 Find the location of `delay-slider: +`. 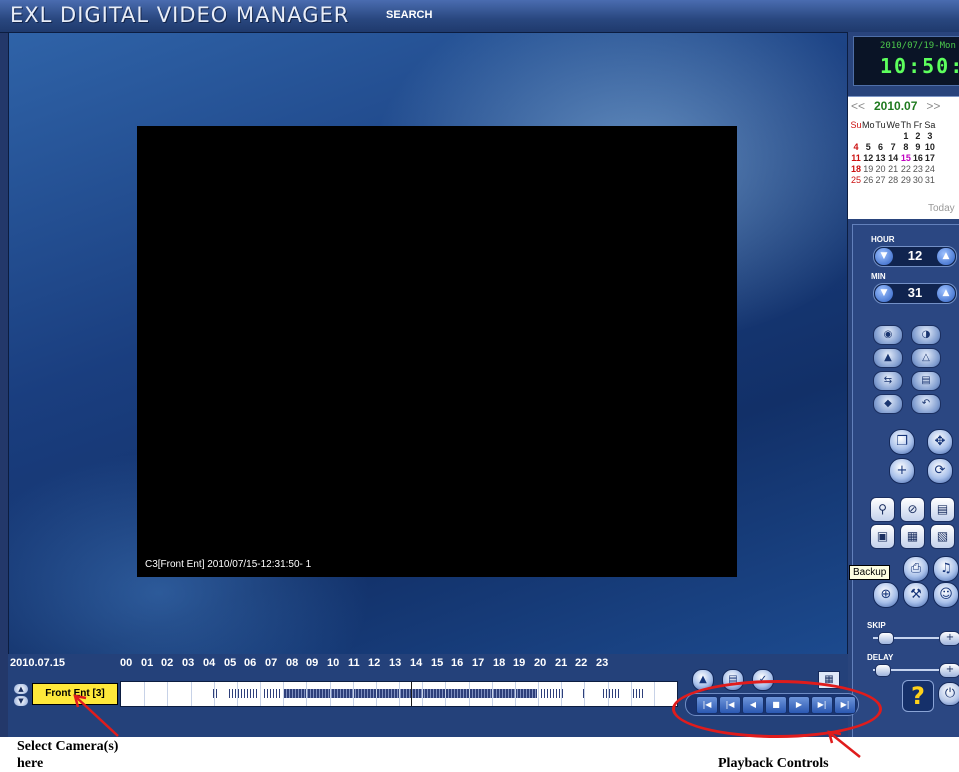

delay-slider: + is located at coordinates (914, 670).